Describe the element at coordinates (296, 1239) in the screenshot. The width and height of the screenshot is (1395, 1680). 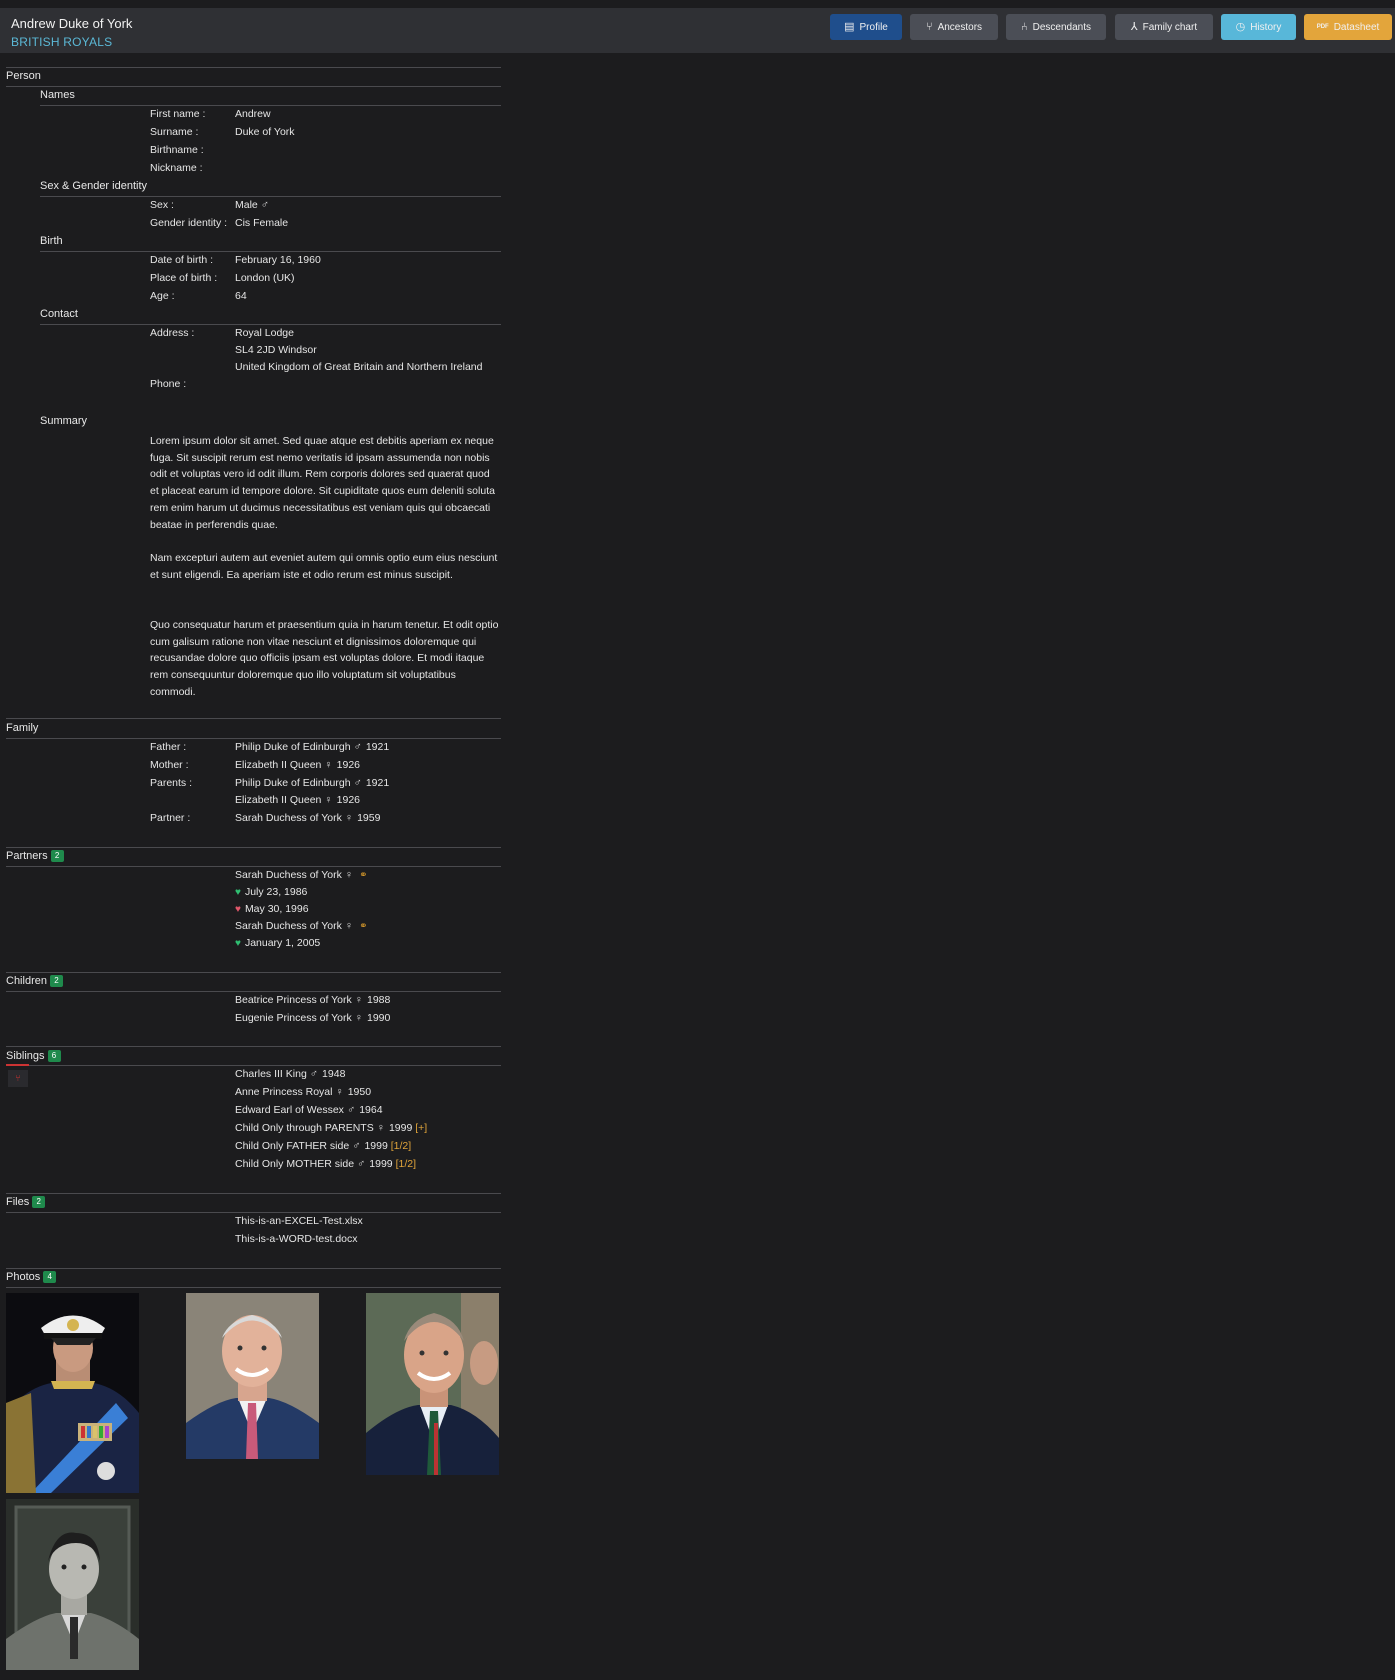
I see `file-2-link: This-is-a-WORD-test.docx` at that location.